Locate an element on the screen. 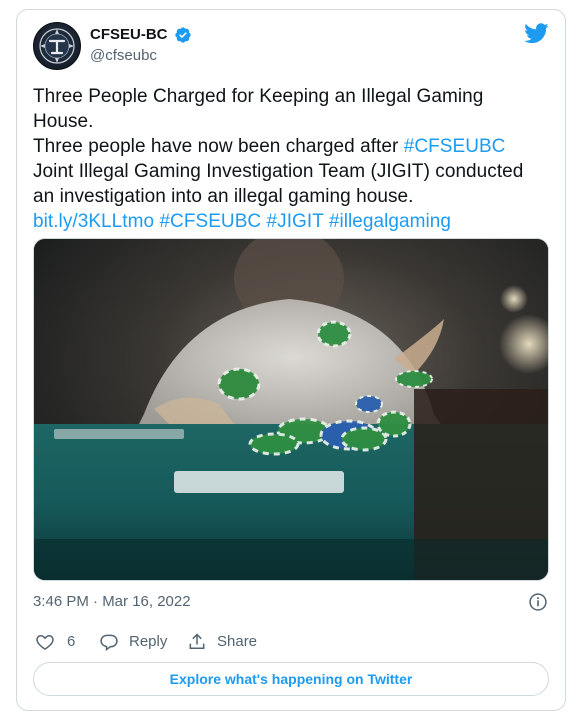  twitter-bird-icon is located at coordinates (536, 33).